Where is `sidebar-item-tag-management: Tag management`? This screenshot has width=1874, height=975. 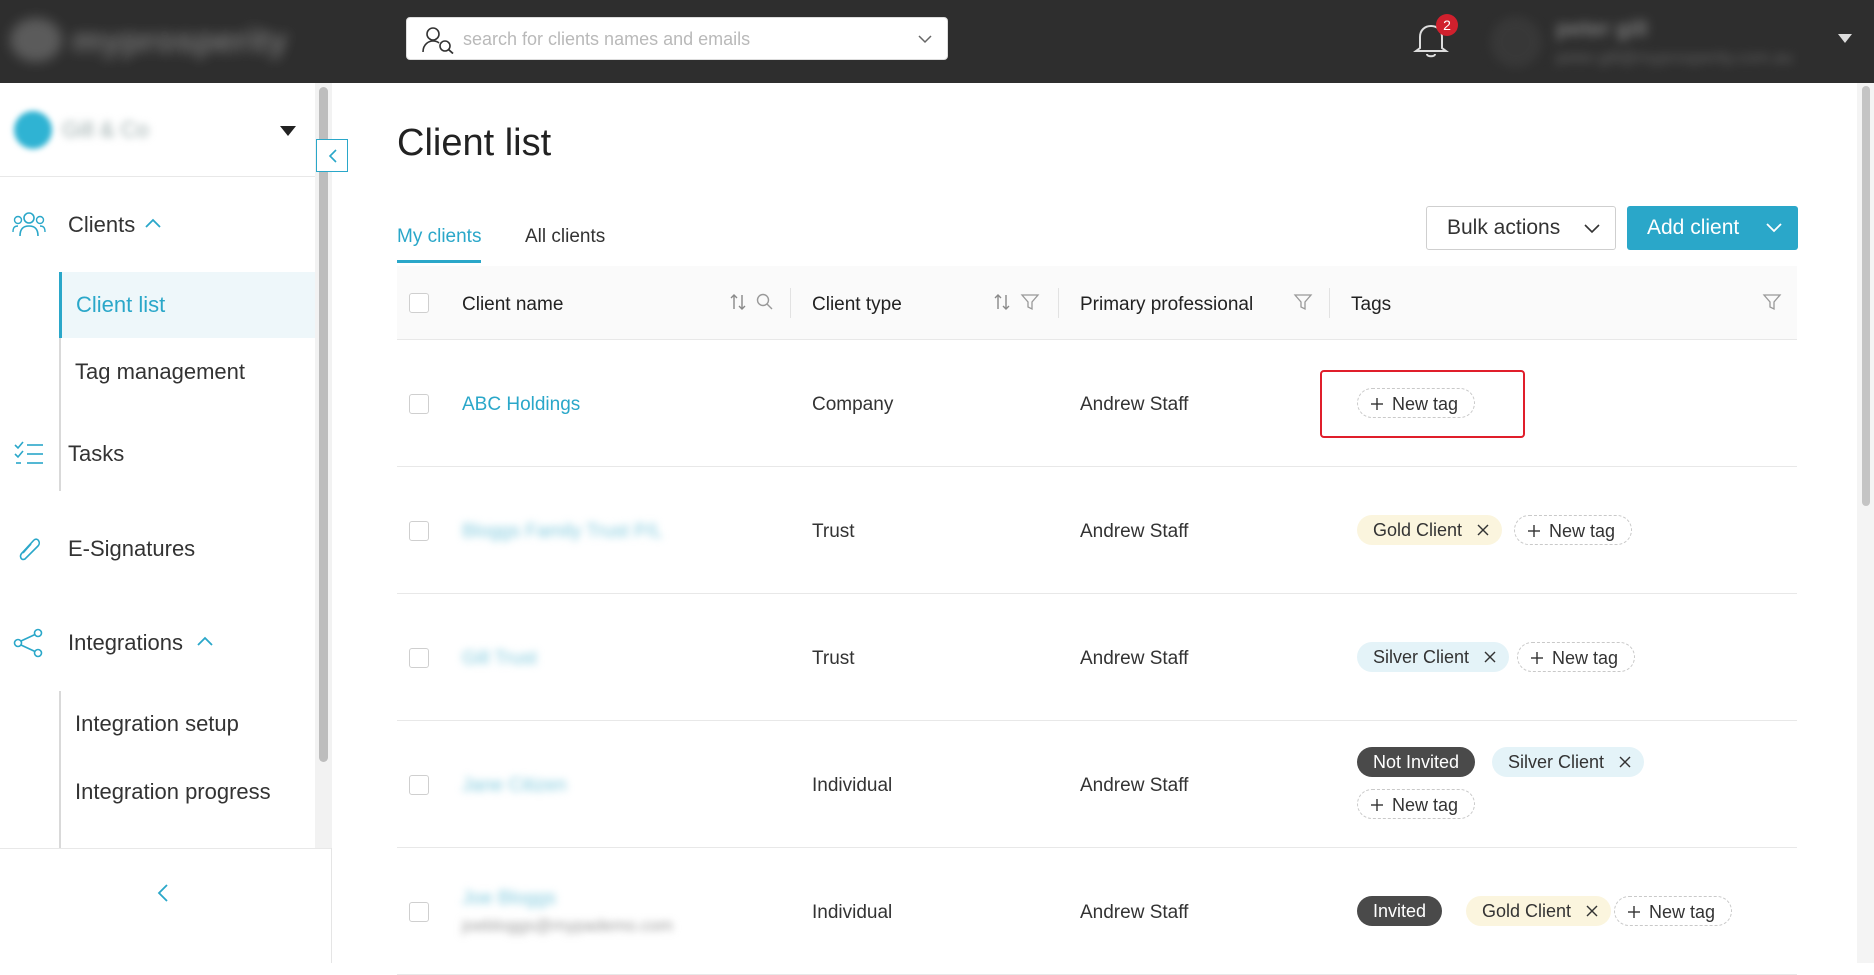 sidebar-item-tag-management: Tag management is located at coordinates (188, 372).